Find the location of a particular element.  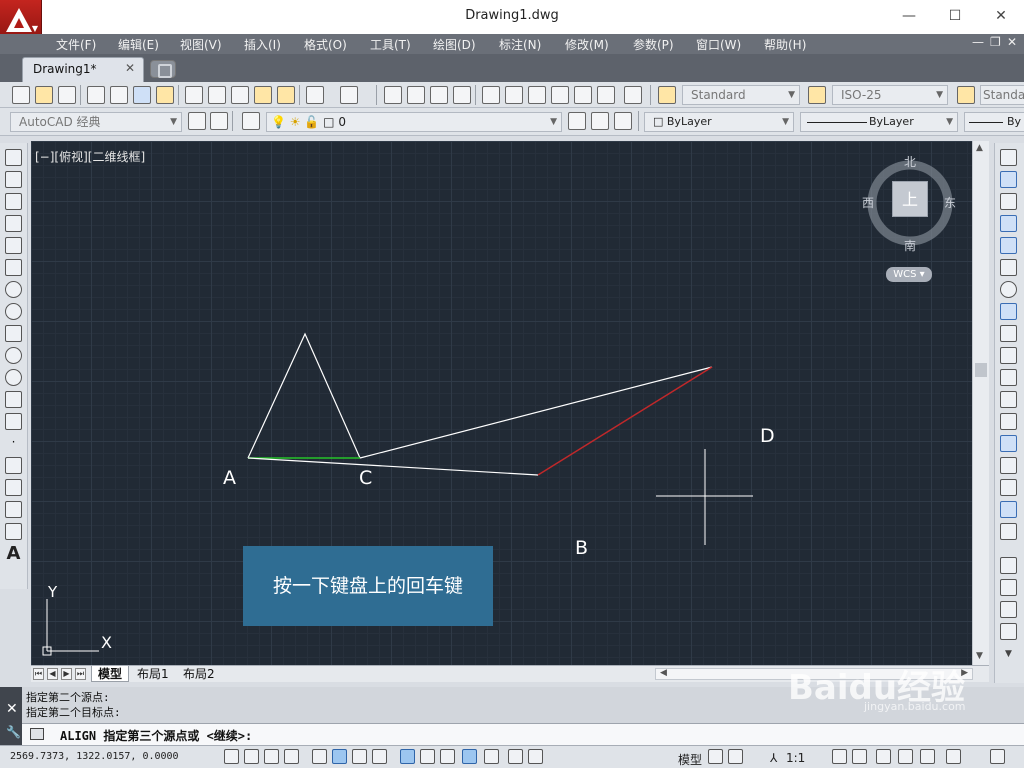

dim-style-icon is located at coordinates (817, 95).